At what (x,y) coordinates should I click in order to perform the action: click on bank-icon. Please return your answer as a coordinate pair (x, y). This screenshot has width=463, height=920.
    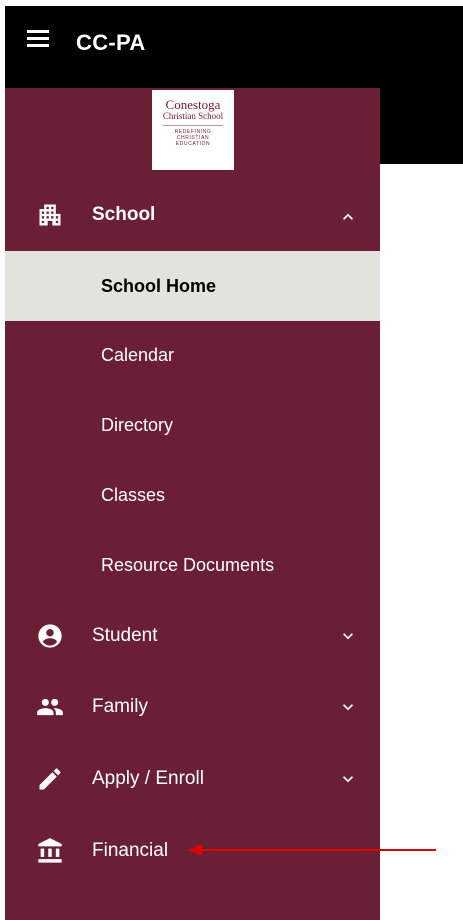
    Looking at the image, I should click on (50, 850).